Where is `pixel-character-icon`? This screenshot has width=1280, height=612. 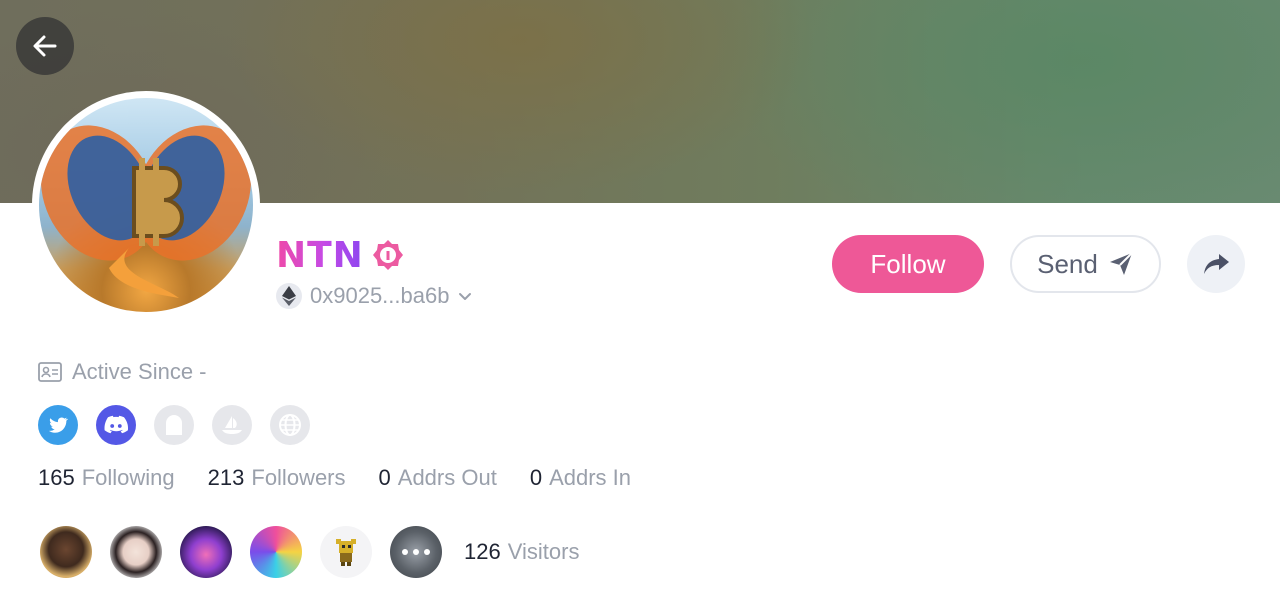 pixel-character-icon is located at coordinates (346, 552).